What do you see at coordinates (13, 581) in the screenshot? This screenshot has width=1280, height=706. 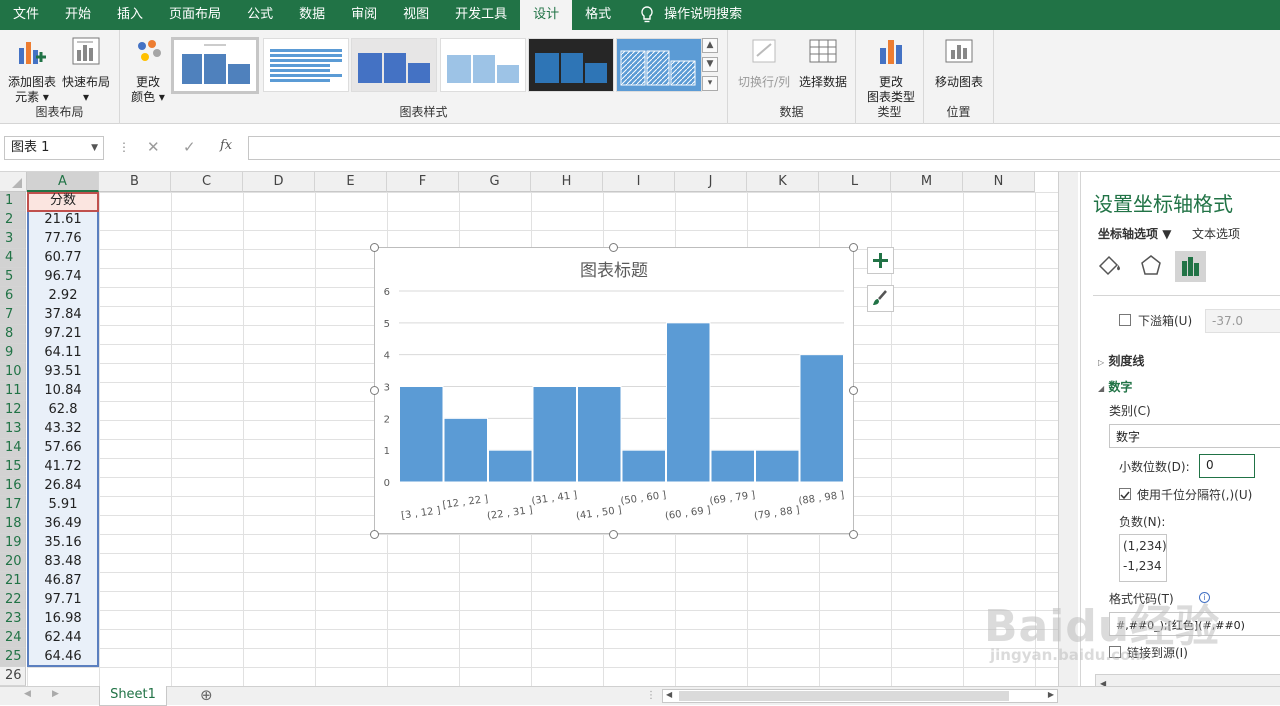 I see `row-header: 21` at bounding box center [13, 581].